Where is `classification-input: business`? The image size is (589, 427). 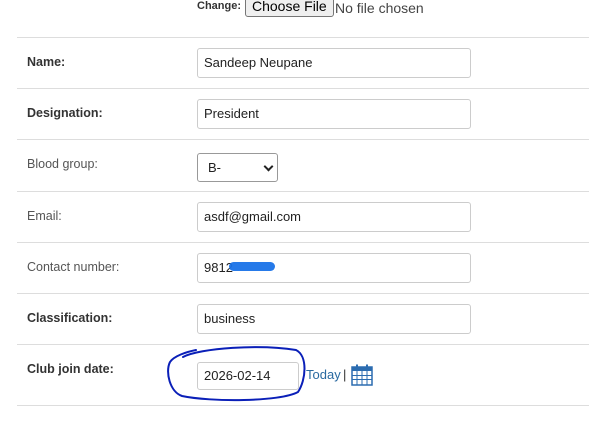 classification-input: business is located at coordinates (334, 319).